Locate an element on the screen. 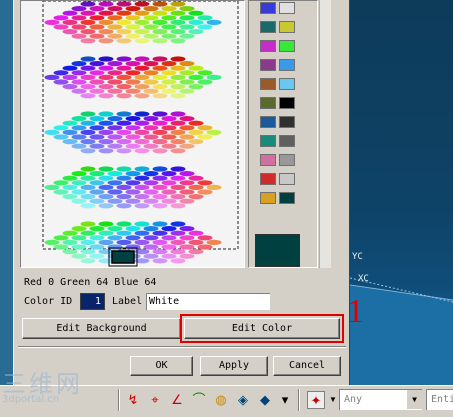 This screenshot has width=453, height=417. chevron-down-icon: ▼ is located at coordinates (414, 399).